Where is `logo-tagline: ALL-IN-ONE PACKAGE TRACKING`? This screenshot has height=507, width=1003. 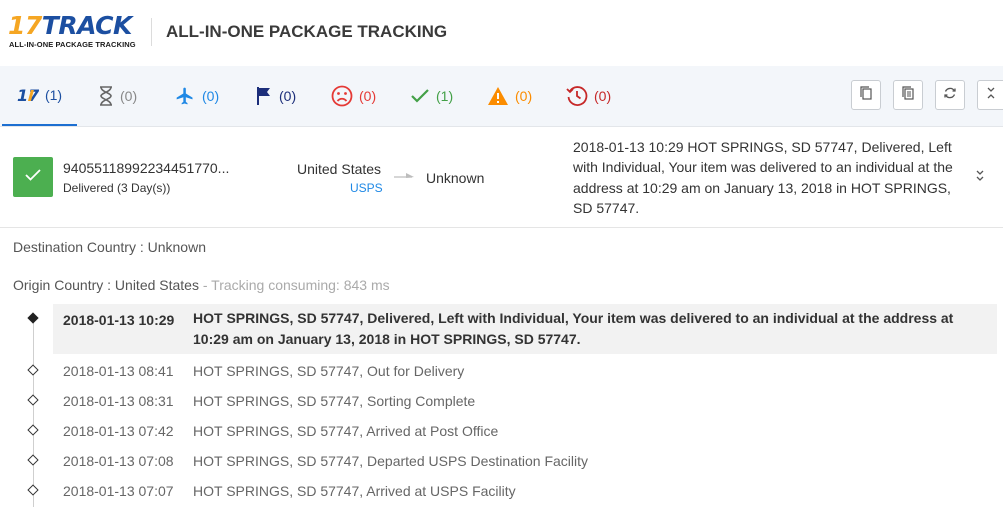
logo-tagline: ALL-IN-ONE PACKAGE TRACKING is located at coordinates (72, 44).